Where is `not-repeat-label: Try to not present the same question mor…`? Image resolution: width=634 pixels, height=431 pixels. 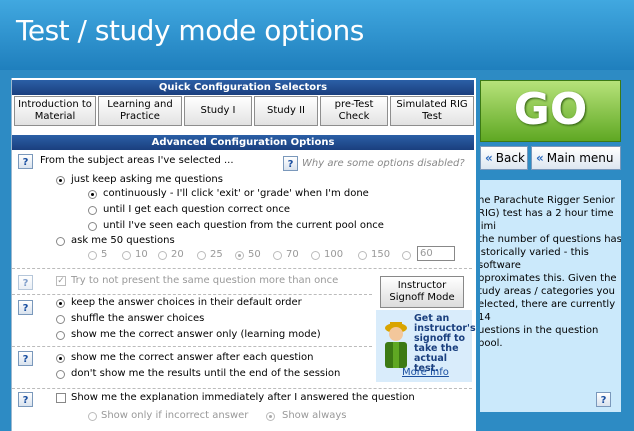
not-repeat-label: Try to not present the same question mor… is located at coordinates (205, 280).